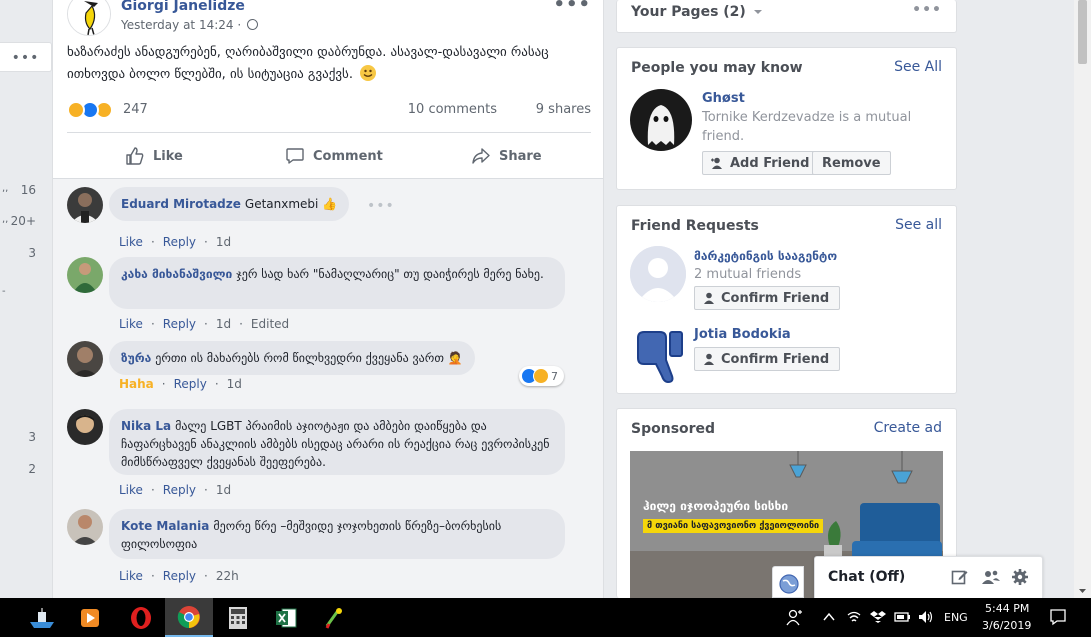 This screenshot has height=637, width=1091. What do you see at coordinates (742, 334) in the screenshot?
I see `request-name: Jotia Bodokia` at bounding box center [742, 334].